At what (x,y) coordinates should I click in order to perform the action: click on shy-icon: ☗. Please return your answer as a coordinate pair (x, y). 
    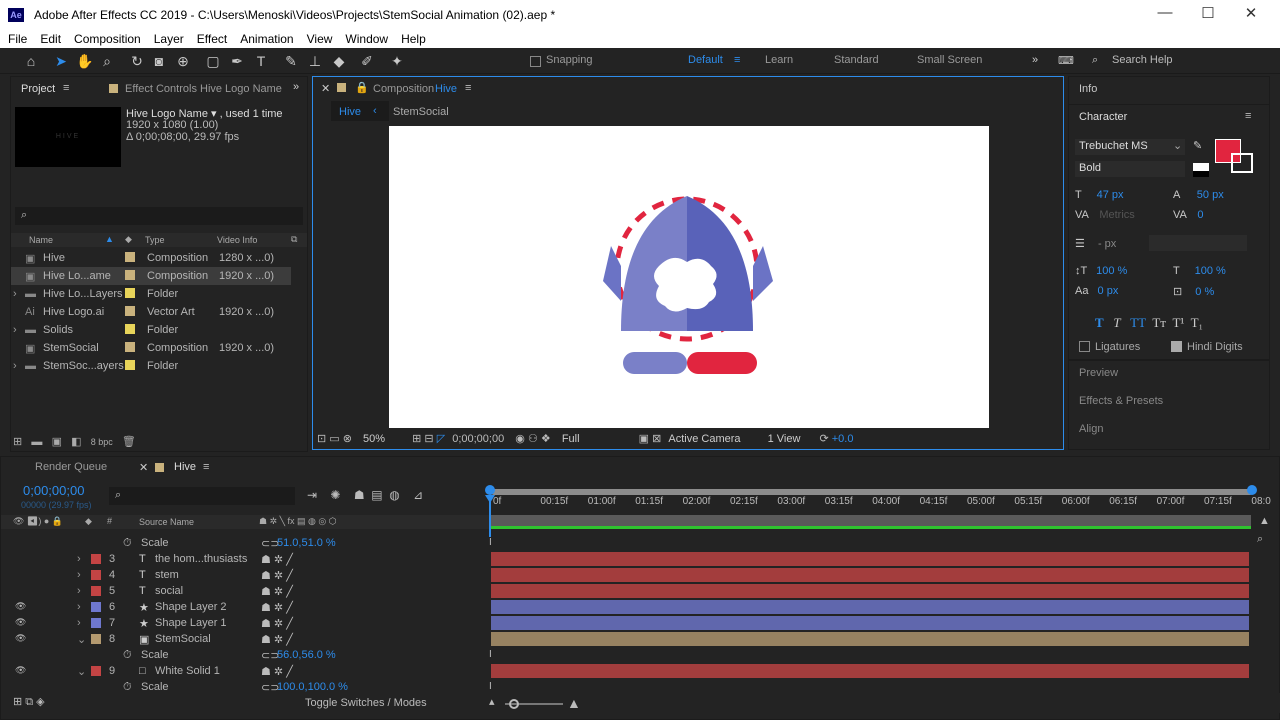
    Looking at the image, I should click on (359, 495).